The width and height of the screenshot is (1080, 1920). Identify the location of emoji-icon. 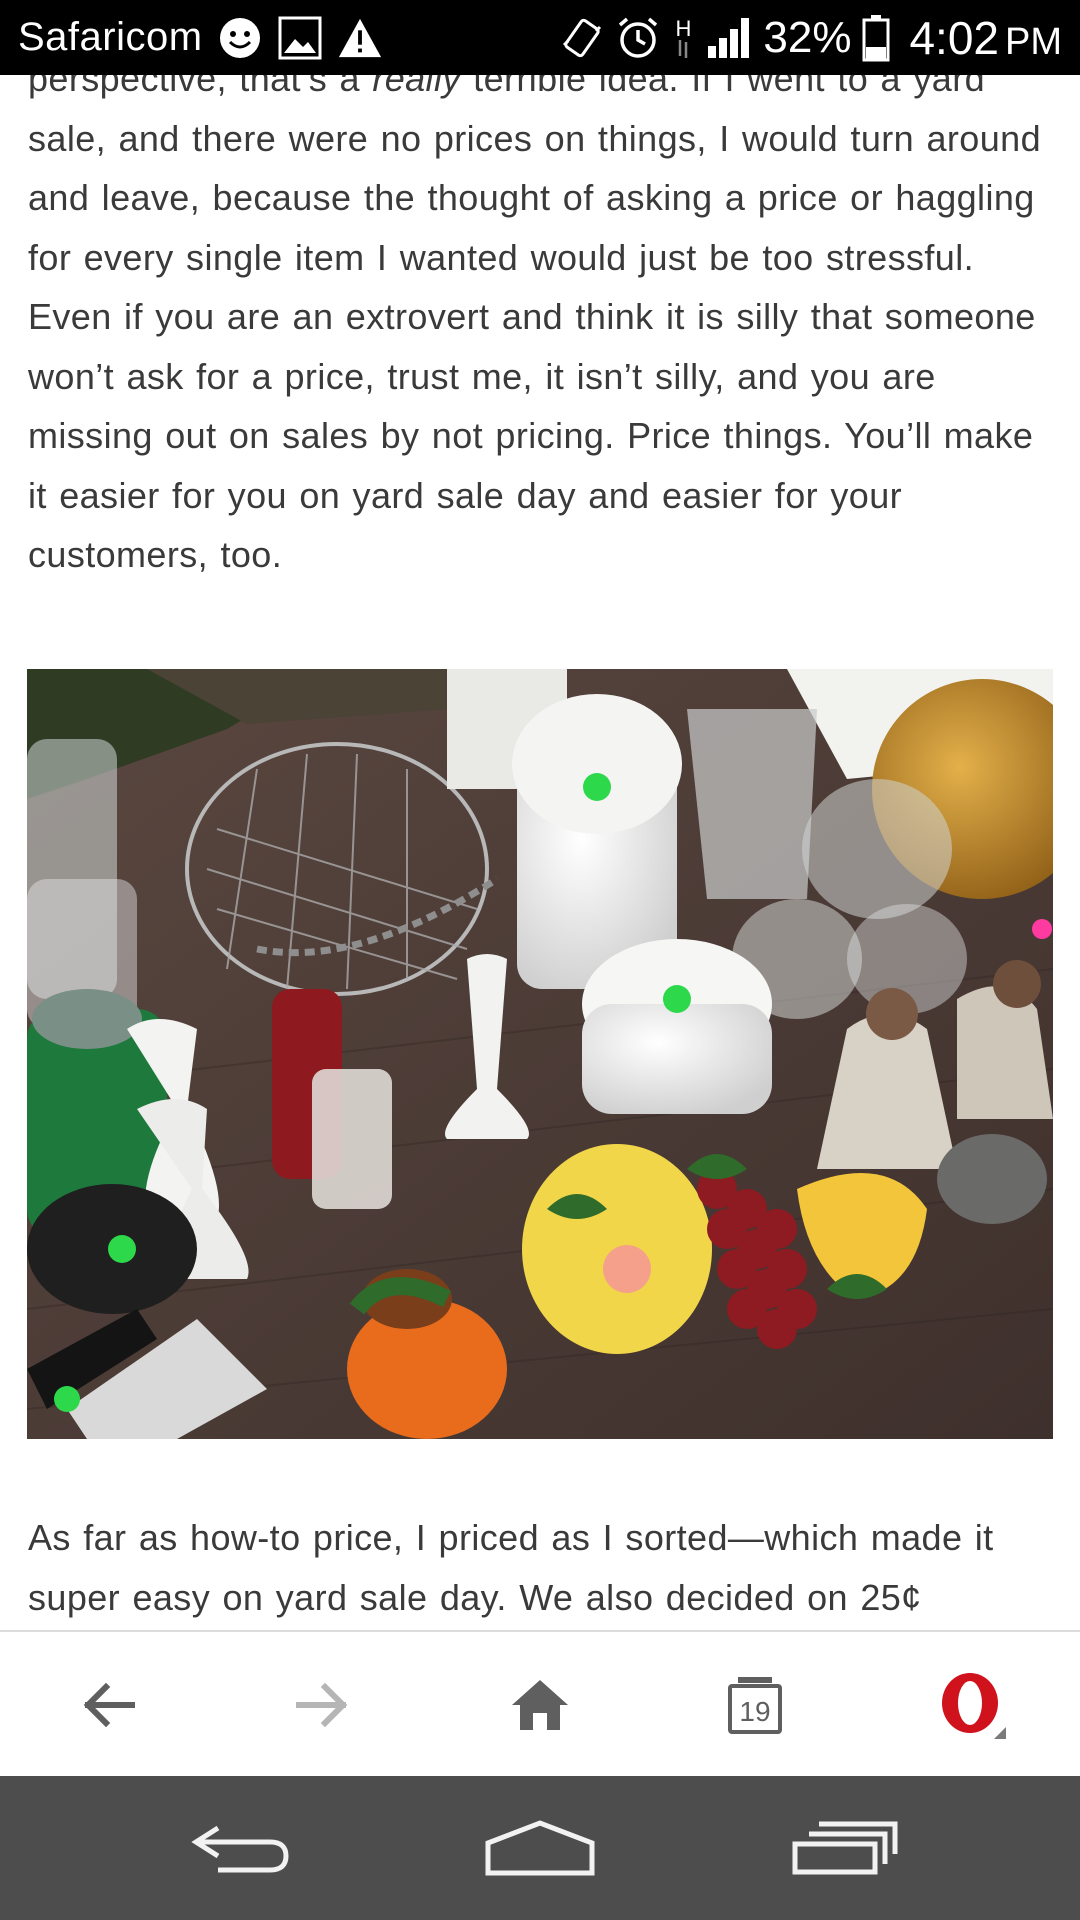
(240, 38).